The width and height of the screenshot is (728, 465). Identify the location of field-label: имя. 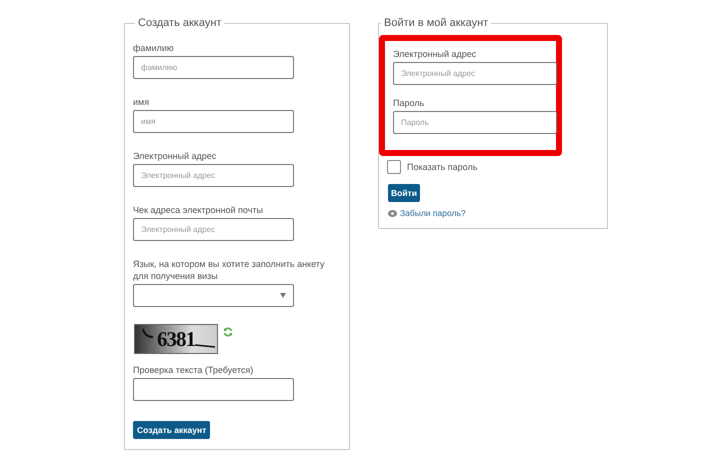
(141, 102).